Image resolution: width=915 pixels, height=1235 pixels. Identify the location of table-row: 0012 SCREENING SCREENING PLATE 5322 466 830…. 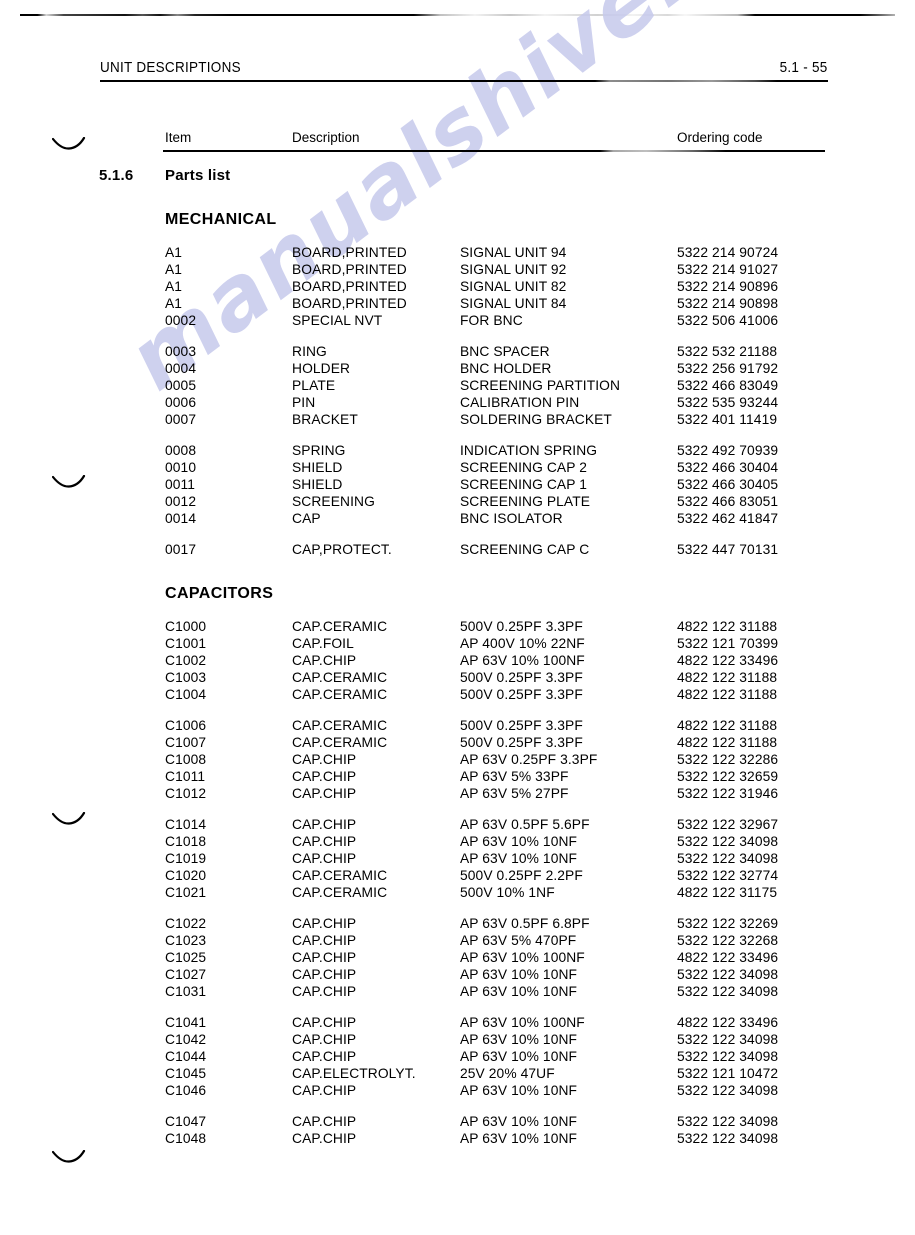
(457, 502).